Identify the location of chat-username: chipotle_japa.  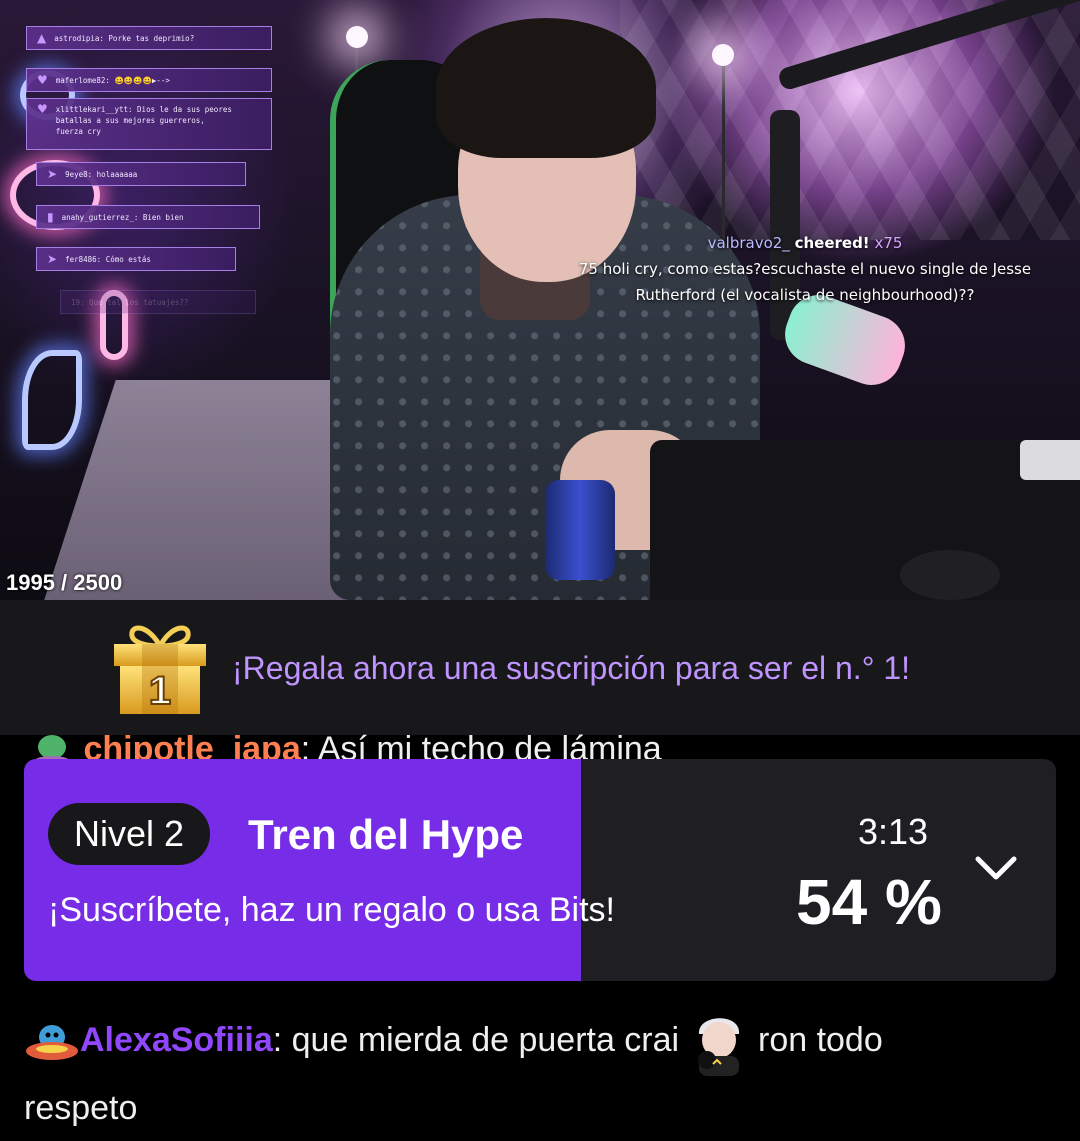
(191, 745).